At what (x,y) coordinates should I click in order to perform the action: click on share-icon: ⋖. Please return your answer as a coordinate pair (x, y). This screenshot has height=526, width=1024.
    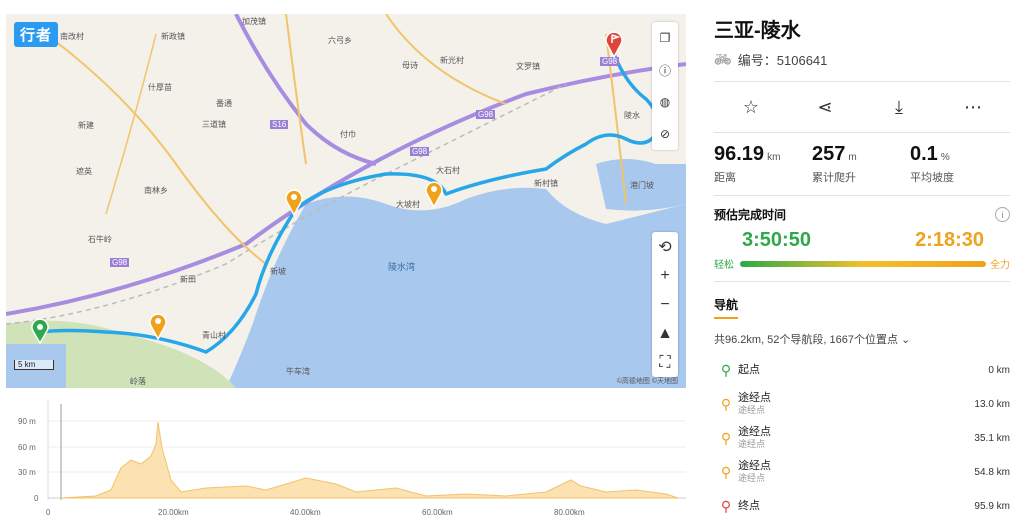
    Looking at the image, I should click on (825, 107).